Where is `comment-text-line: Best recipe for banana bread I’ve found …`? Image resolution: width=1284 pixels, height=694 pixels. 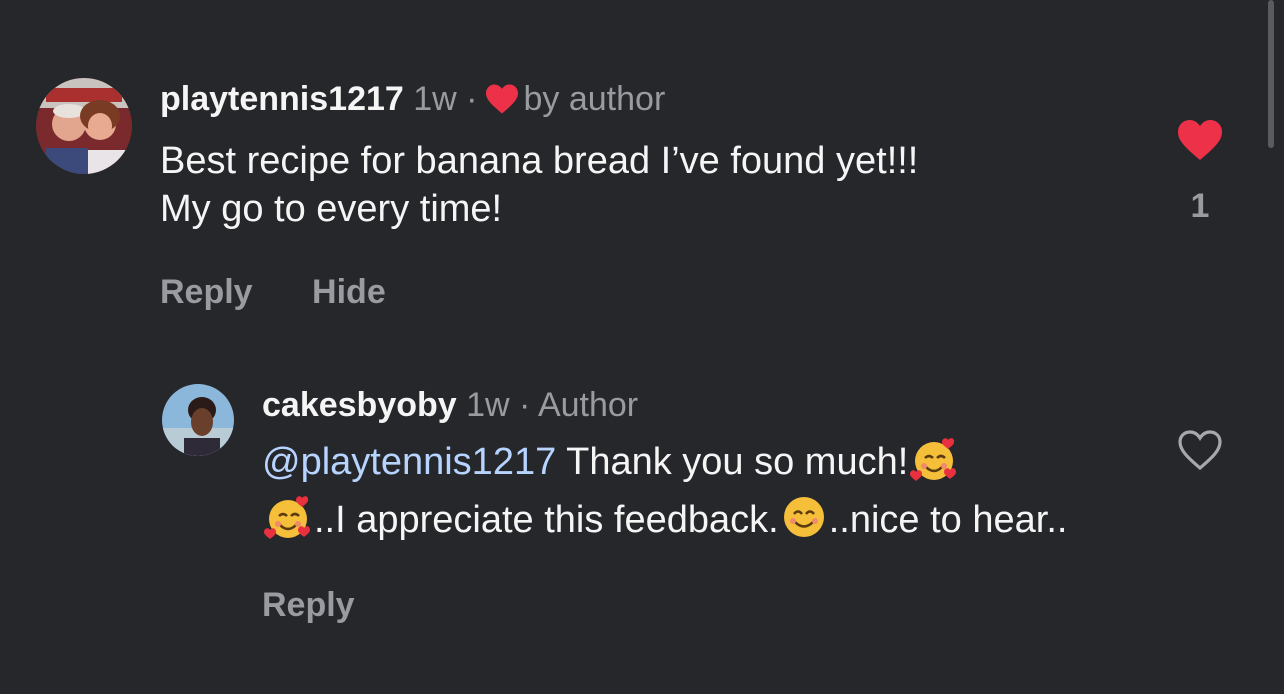
comment-text-line: Best recipe for banana bread I’ve found … is located at coordinates (539, 161).